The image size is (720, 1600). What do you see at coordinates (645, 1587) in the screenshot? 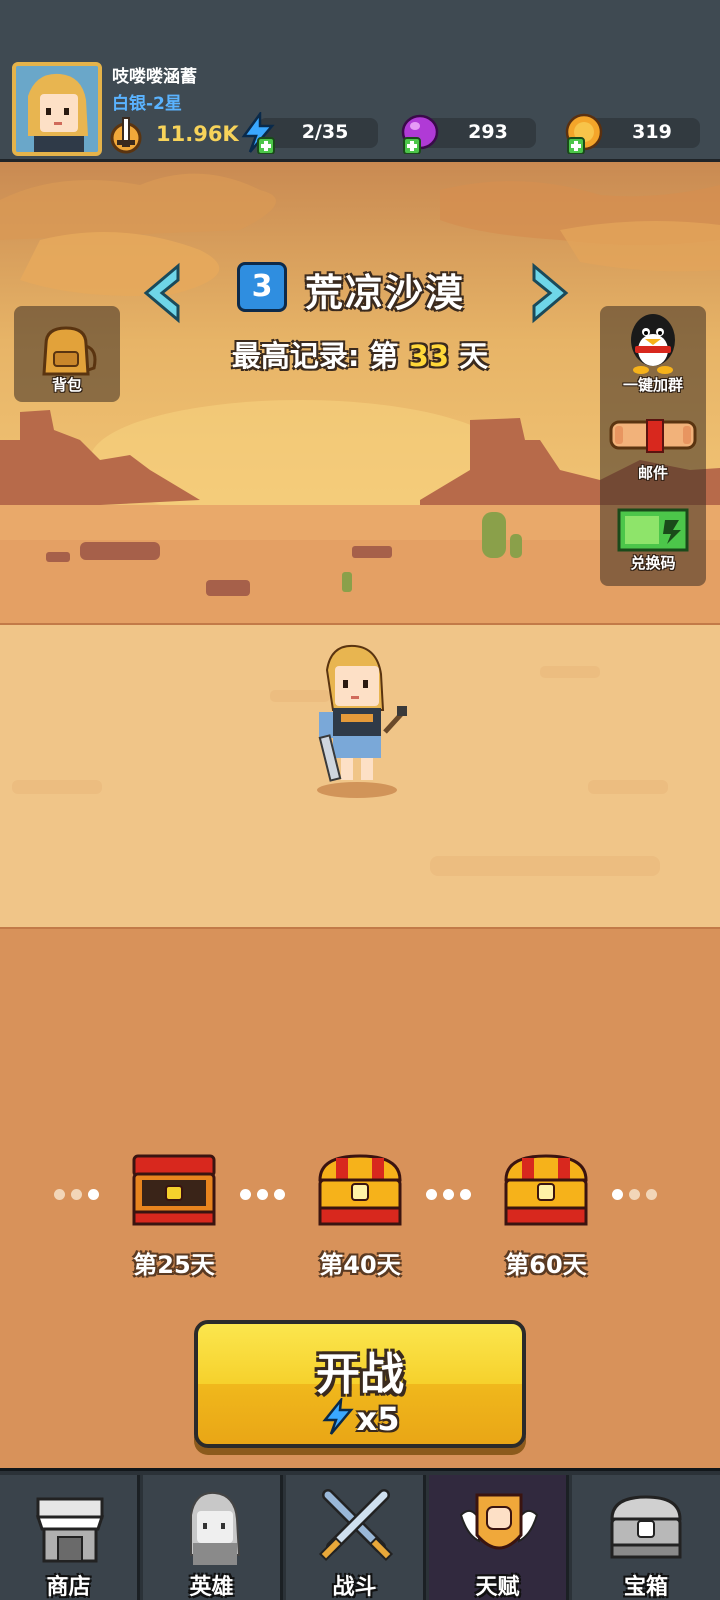
I see `tab-chest-label: 宝箱` at bounding box center [645, 1587].